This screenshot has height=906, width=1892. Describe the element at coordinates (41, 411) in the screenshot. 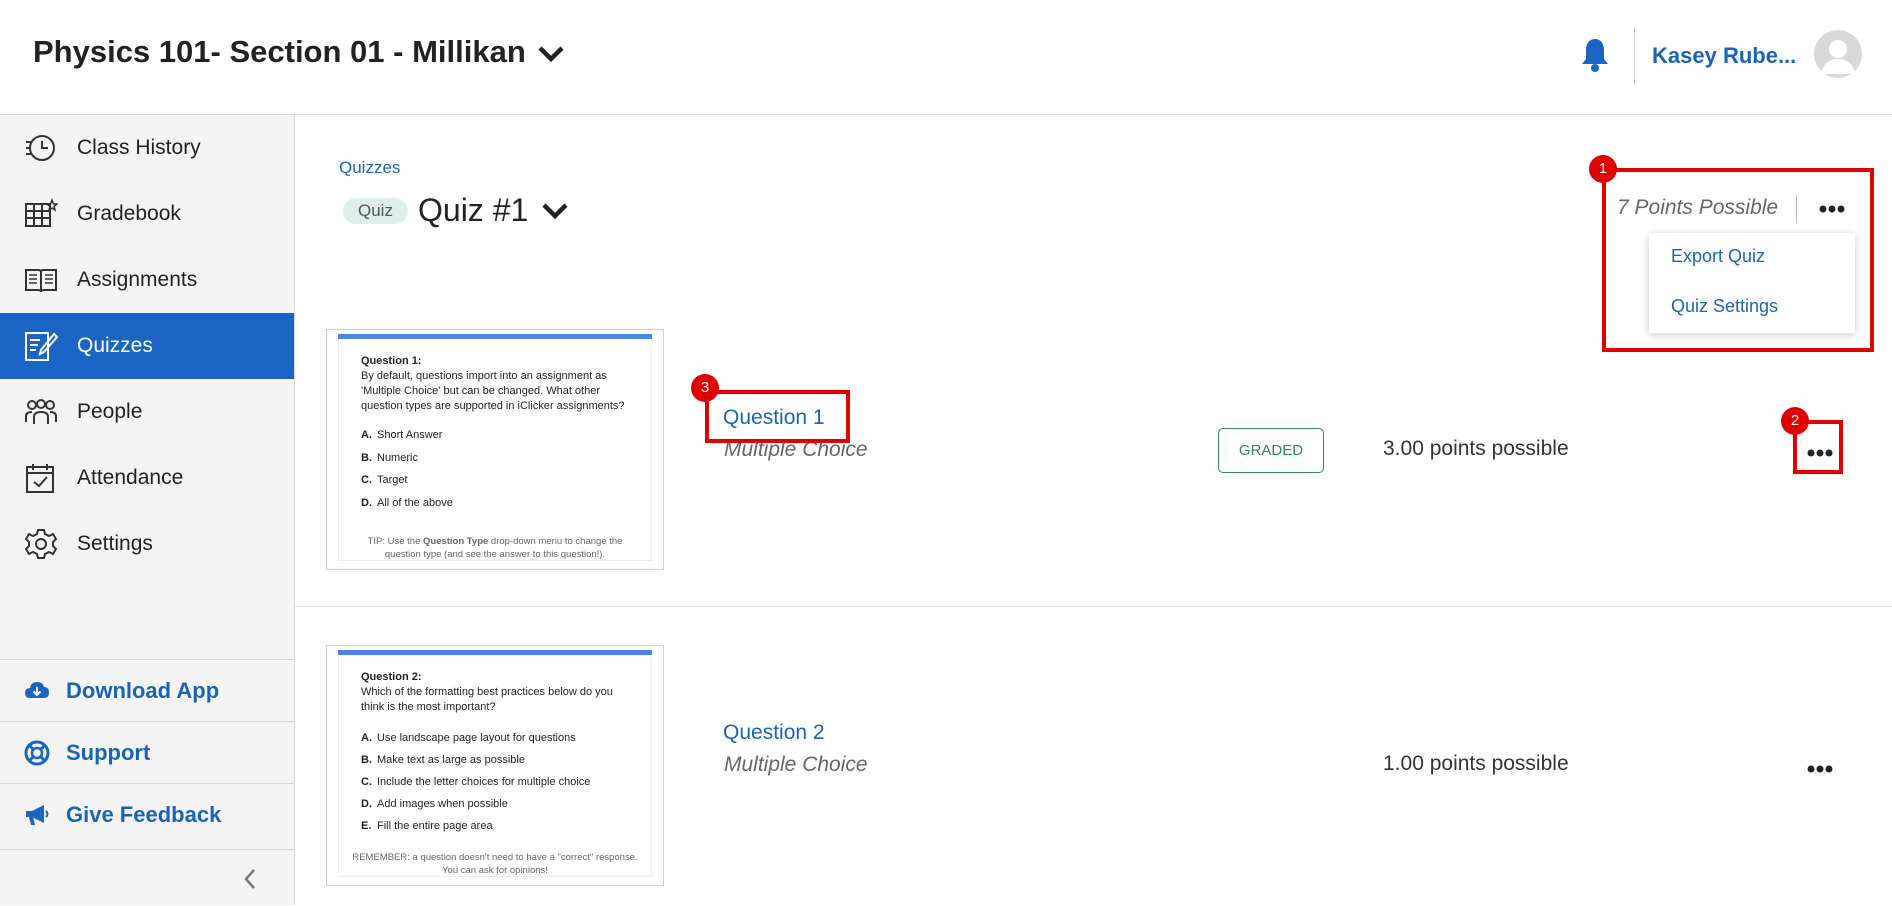

I see `people-icon` at that location.